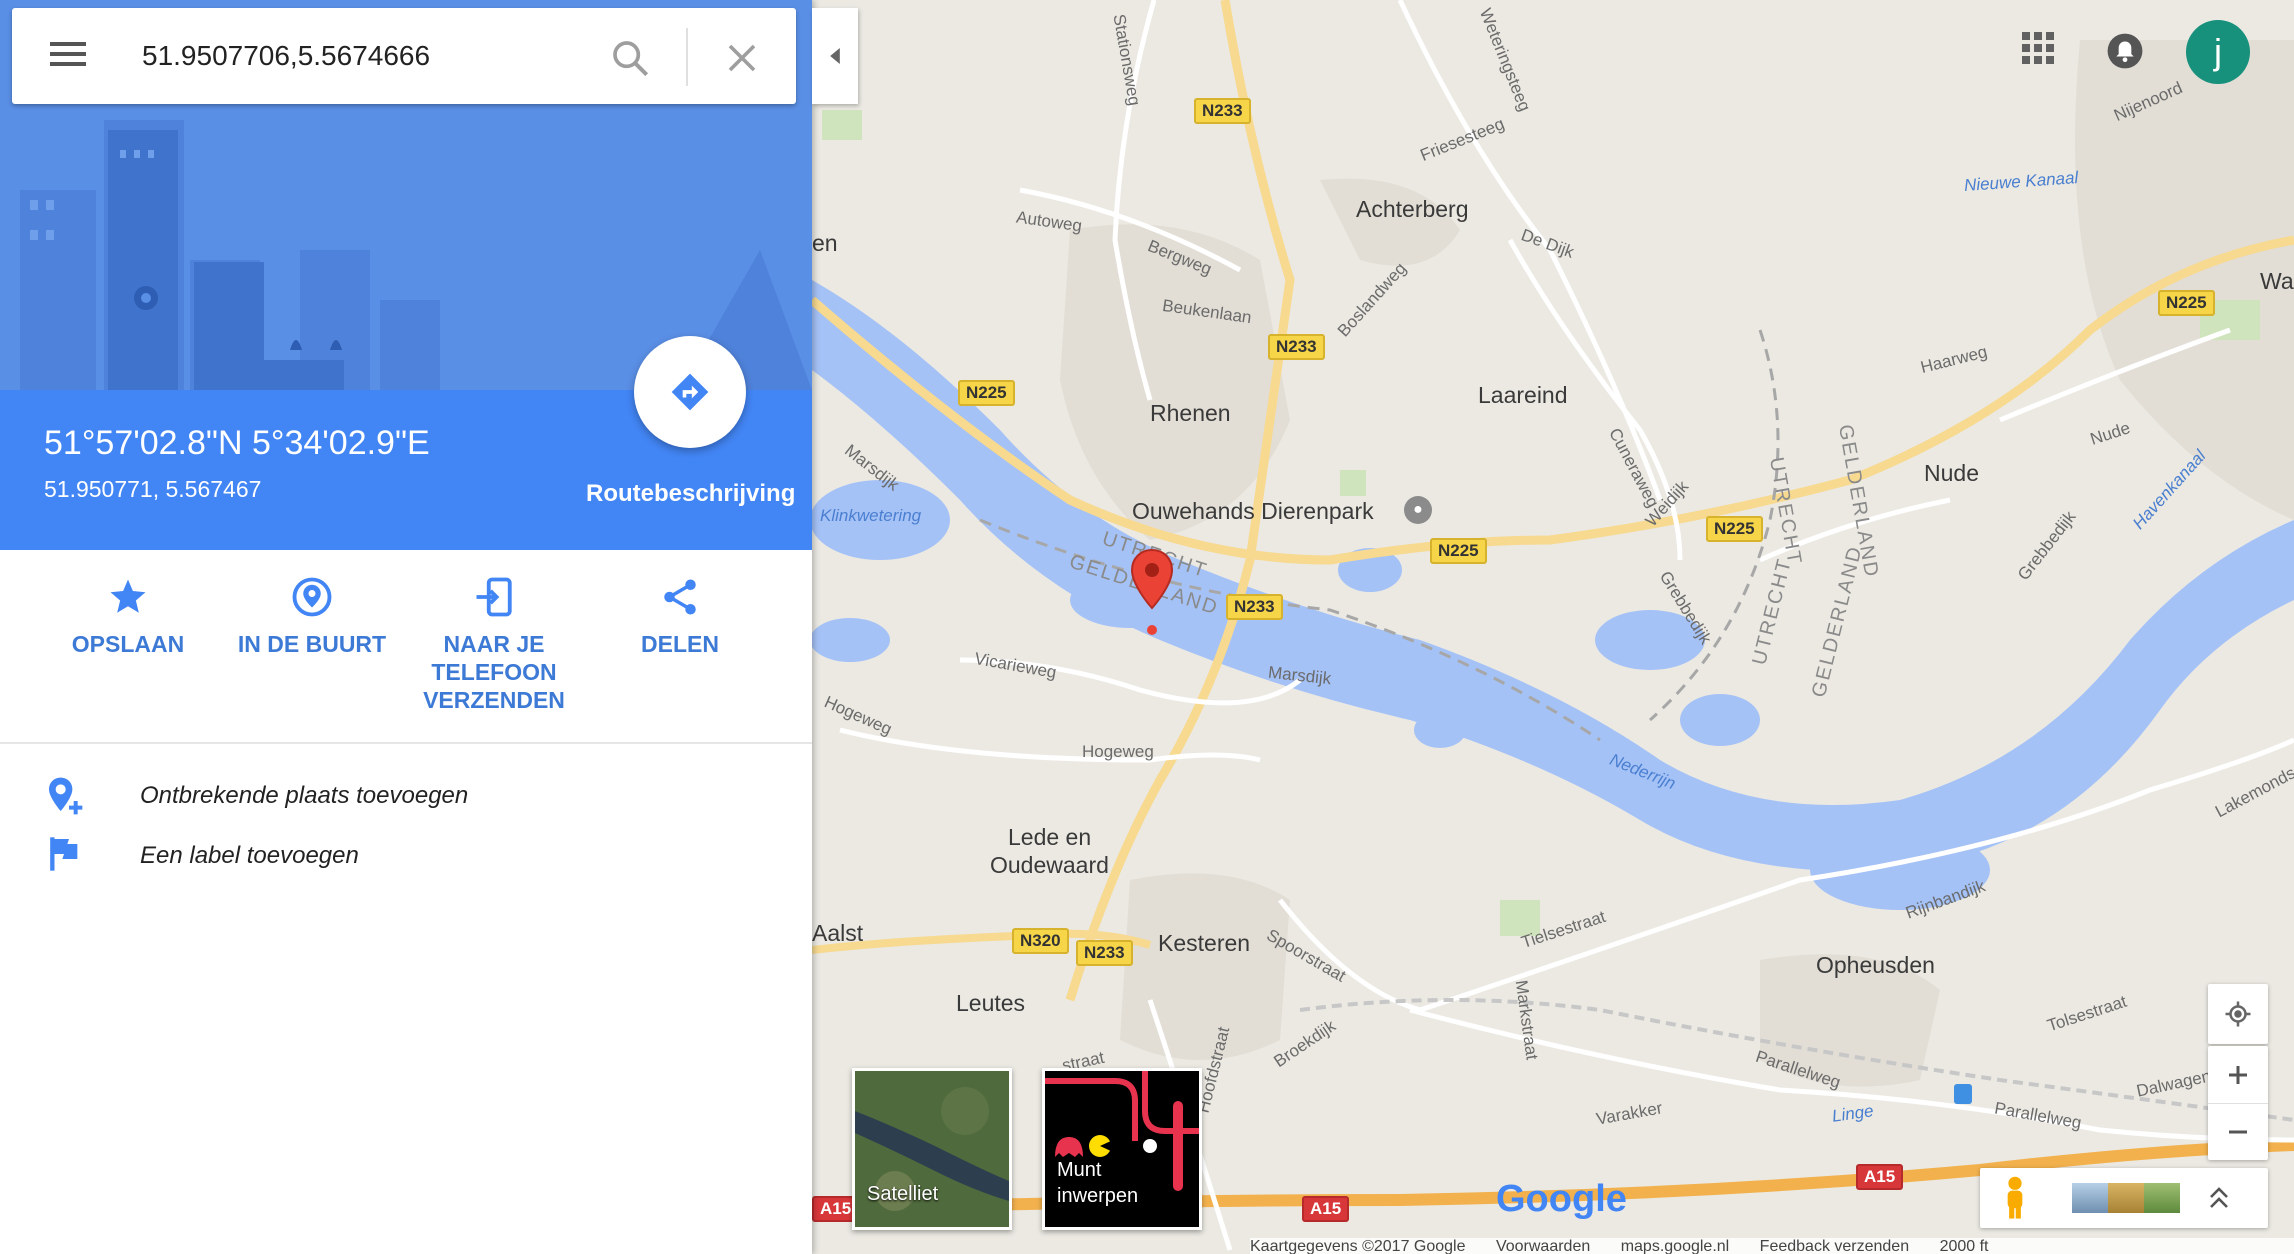 The width and height of the screenshot is (2294, 1254). What do you see at coordinates (1523, 395) in the screenshot?
I see `place-label: Laareind` at bounding box center [1523, 395].